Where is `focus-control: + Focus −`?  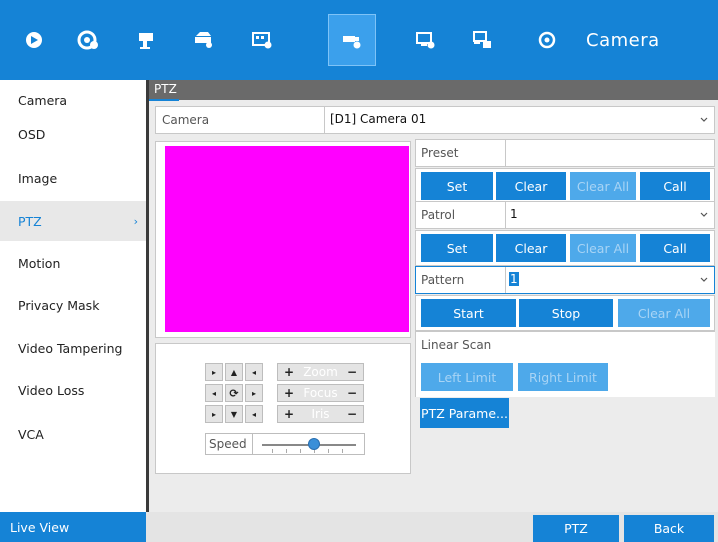
focus-control: + Focus − is located at coordinates (320, 393).